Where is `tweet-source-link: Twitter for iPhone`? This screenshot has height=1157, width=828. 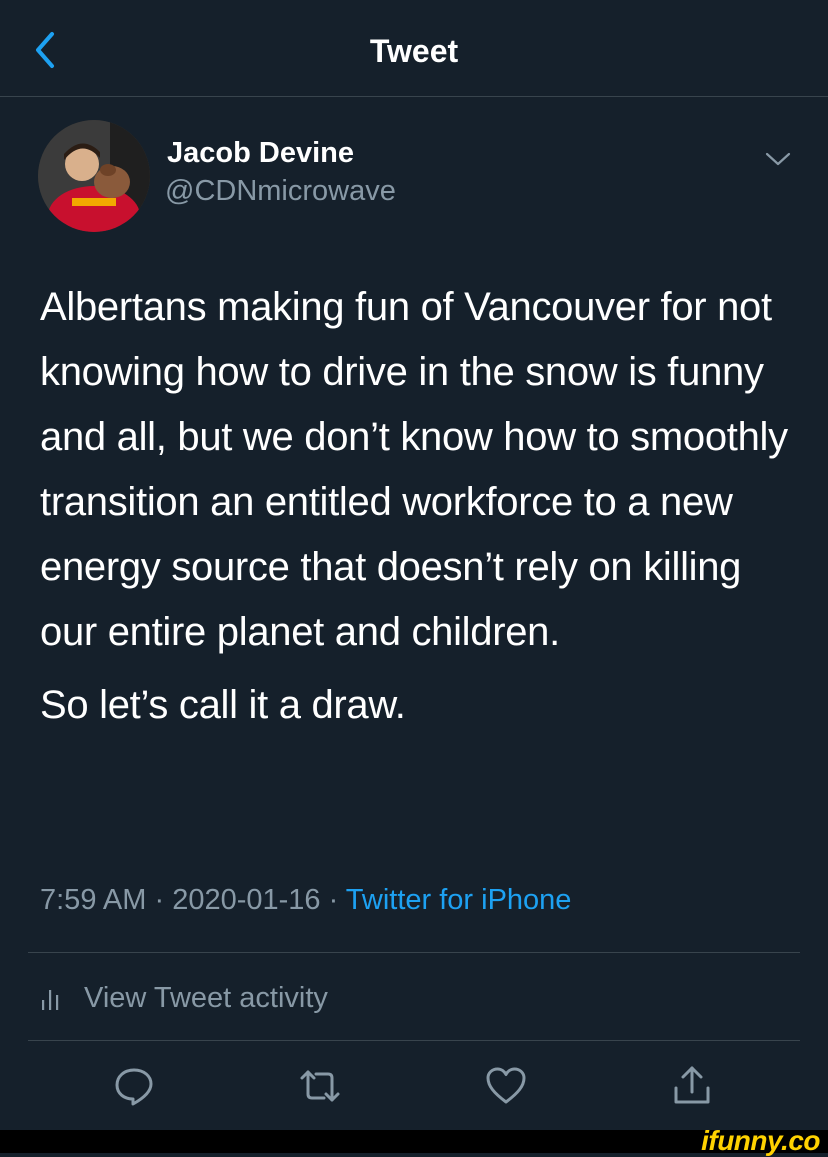
tweet-source-link: Twitter for iPhone is located at coordinates (459, 900).